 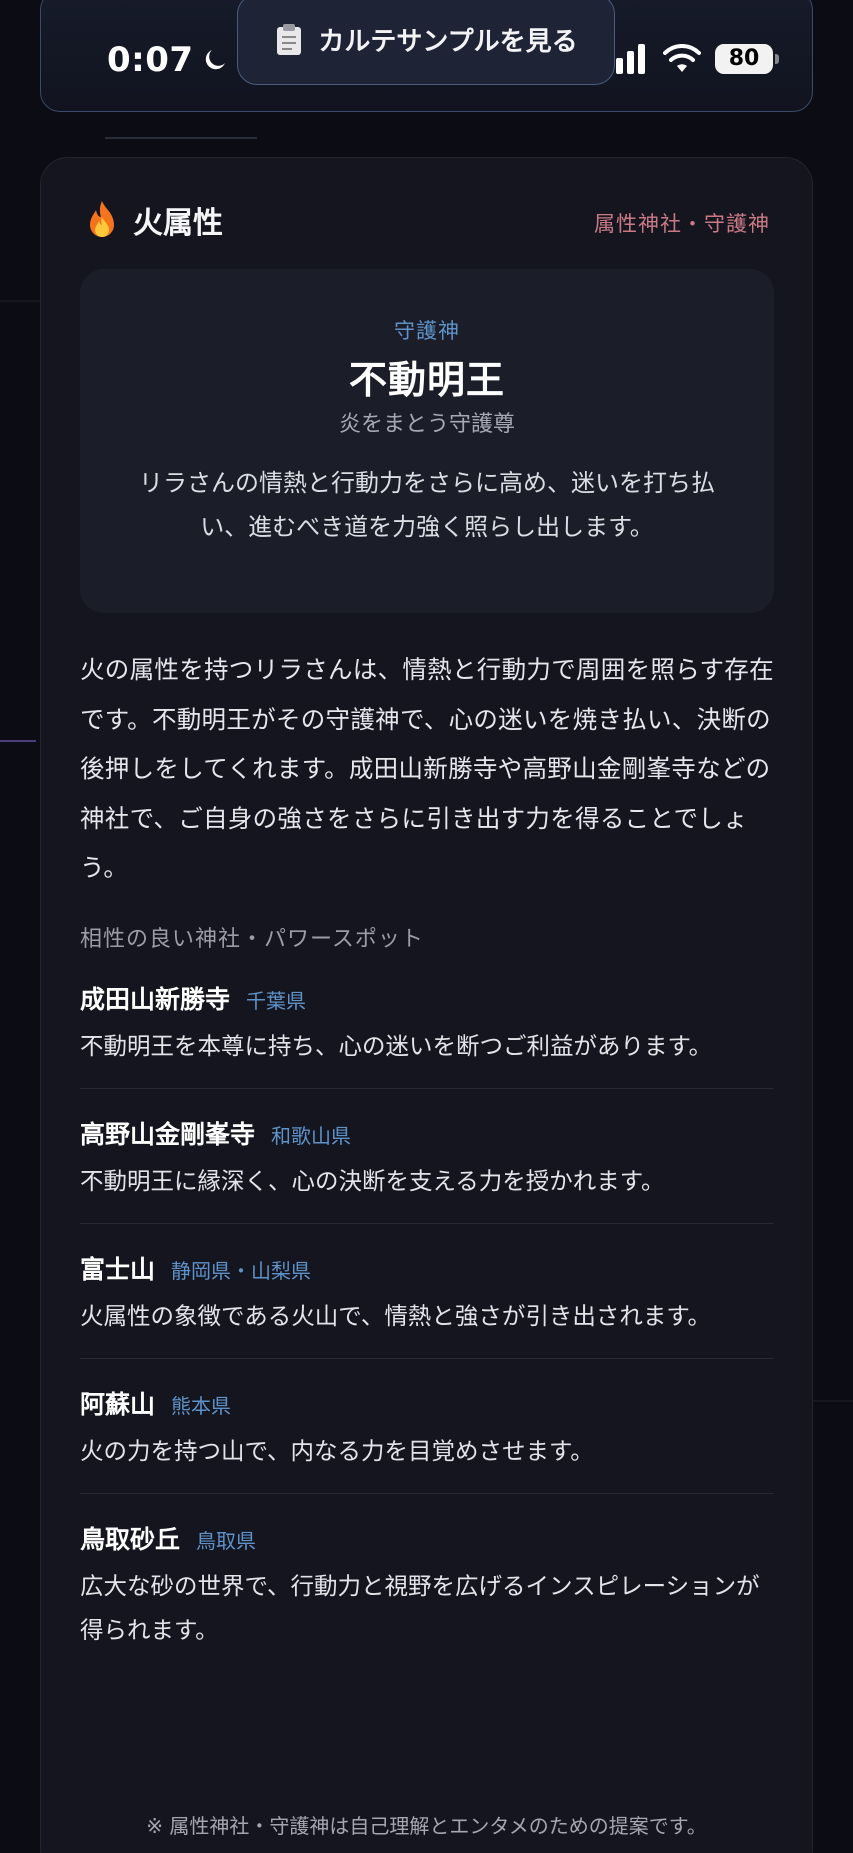 I want to click on spot-description: 広大な砂の世界で、行動力と視野を広げるインスピレーションが得られます。, so click(x=420, y=1608).